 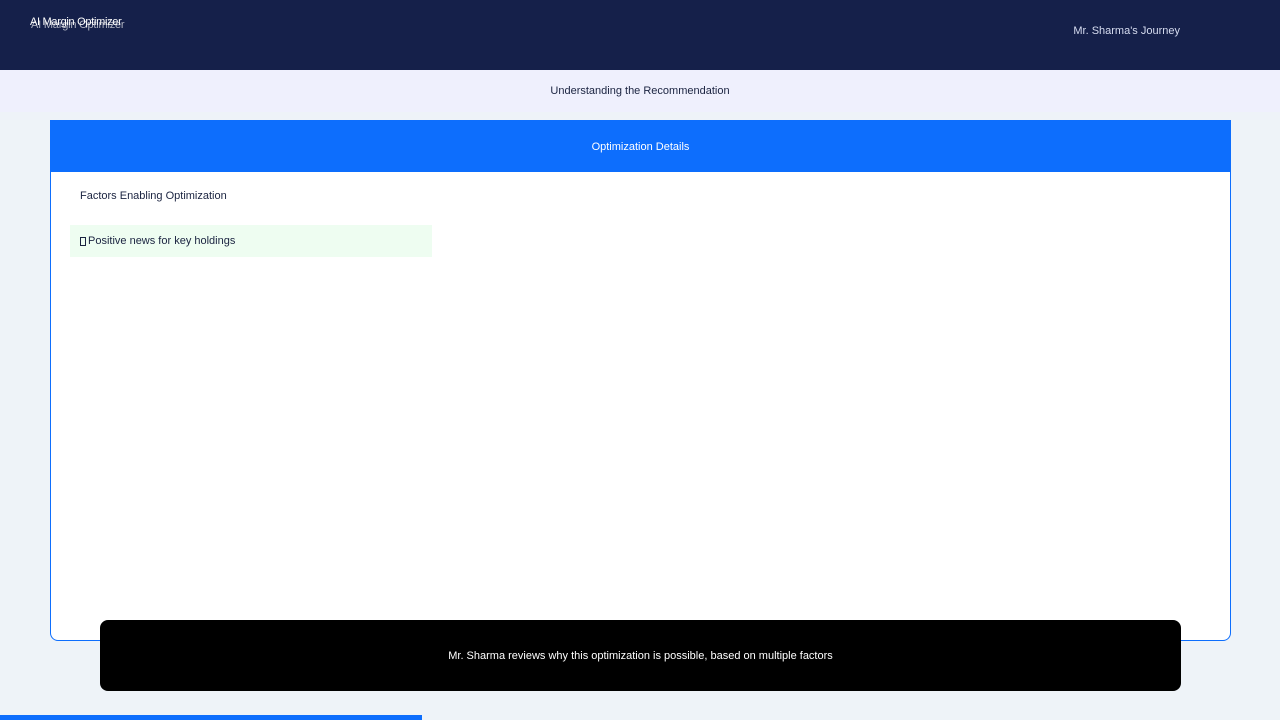 What do you see at coordinates (78, 25) in the screenshot?
I see `app-title-shadow: AI Margin Optimizer` at bounding box center [78, 25].